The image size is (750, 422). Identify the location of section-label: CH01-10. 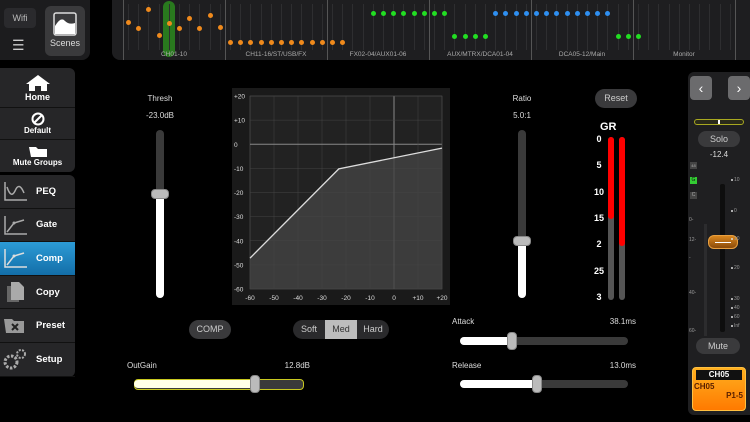
(174, 54).